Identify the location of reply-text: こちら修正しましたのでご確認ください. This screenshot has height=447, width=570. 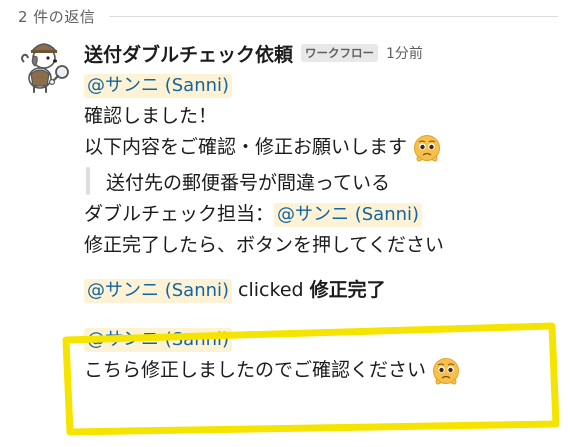
(255, 370).